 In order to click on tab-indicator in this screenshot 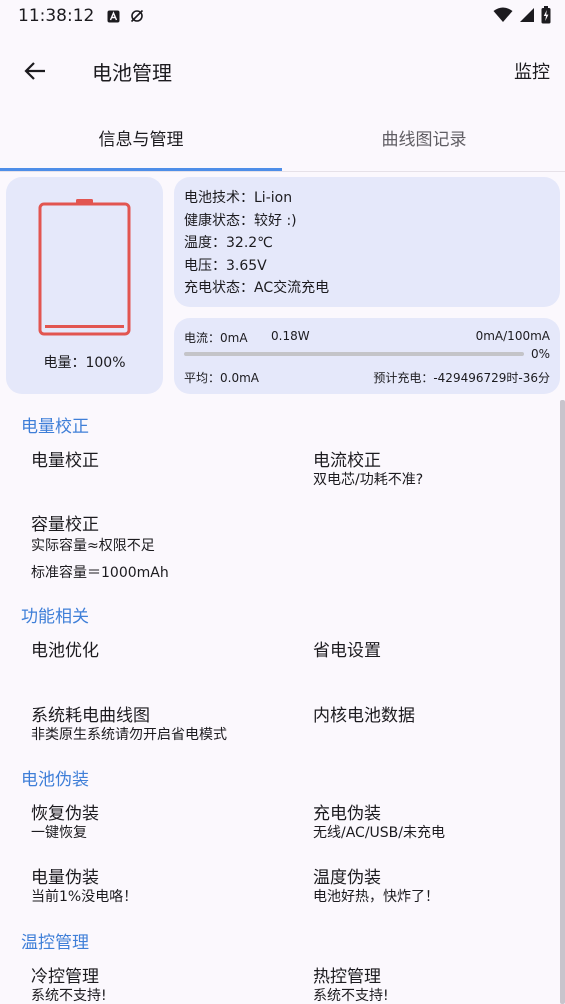, I will do `click(141, 169)`.